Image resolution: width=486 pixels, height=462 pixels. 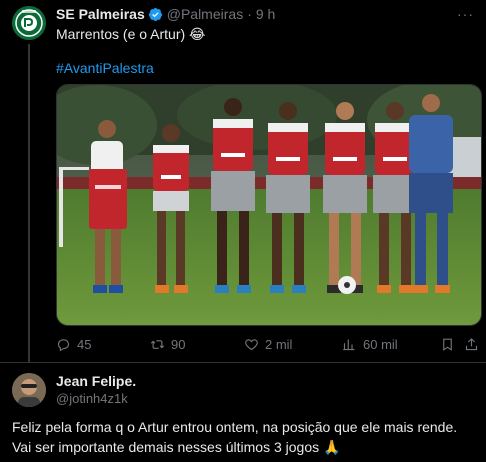 What do you see at coordinates (205, 14) in the screenshot?
I see `author-handle: @Palmeiras` at bounding box center [205, 14].